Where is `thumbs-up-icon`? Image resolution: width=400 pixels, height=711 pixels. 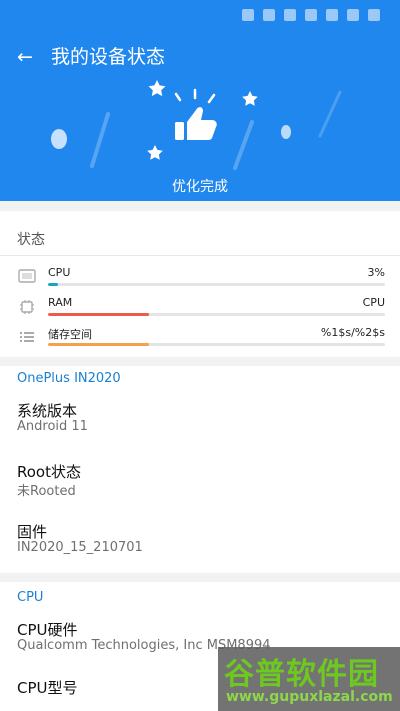
thumbs-up-icon is located at coordinates (196, 123).